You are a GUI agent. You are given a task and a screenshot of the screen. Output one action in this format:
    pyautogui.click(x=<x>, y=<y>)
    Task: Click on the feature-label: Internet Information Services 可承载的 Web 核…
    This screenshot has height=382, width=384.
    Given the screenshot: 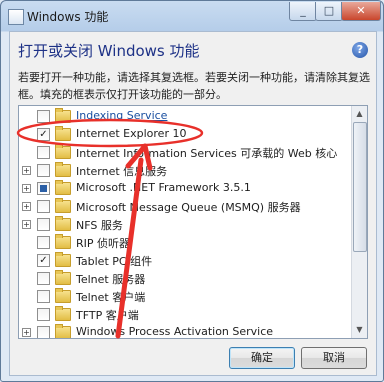 What is the action you would take?
    pyautogui.click(x=207, y=153)
    